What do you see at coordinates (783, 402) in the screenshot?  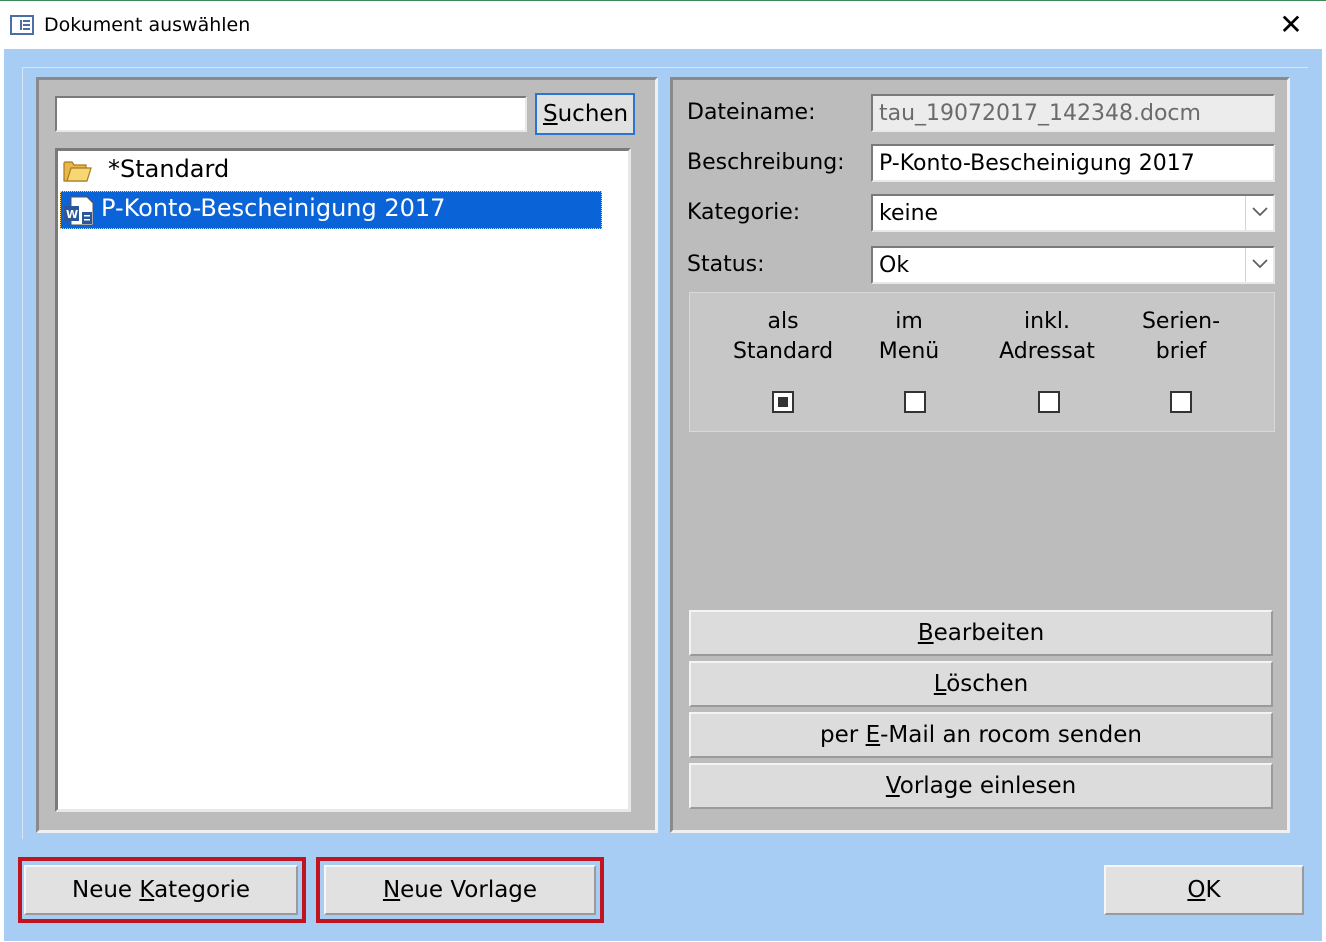 I see `als-standard-checkbox` at bounding box center [783, 402].